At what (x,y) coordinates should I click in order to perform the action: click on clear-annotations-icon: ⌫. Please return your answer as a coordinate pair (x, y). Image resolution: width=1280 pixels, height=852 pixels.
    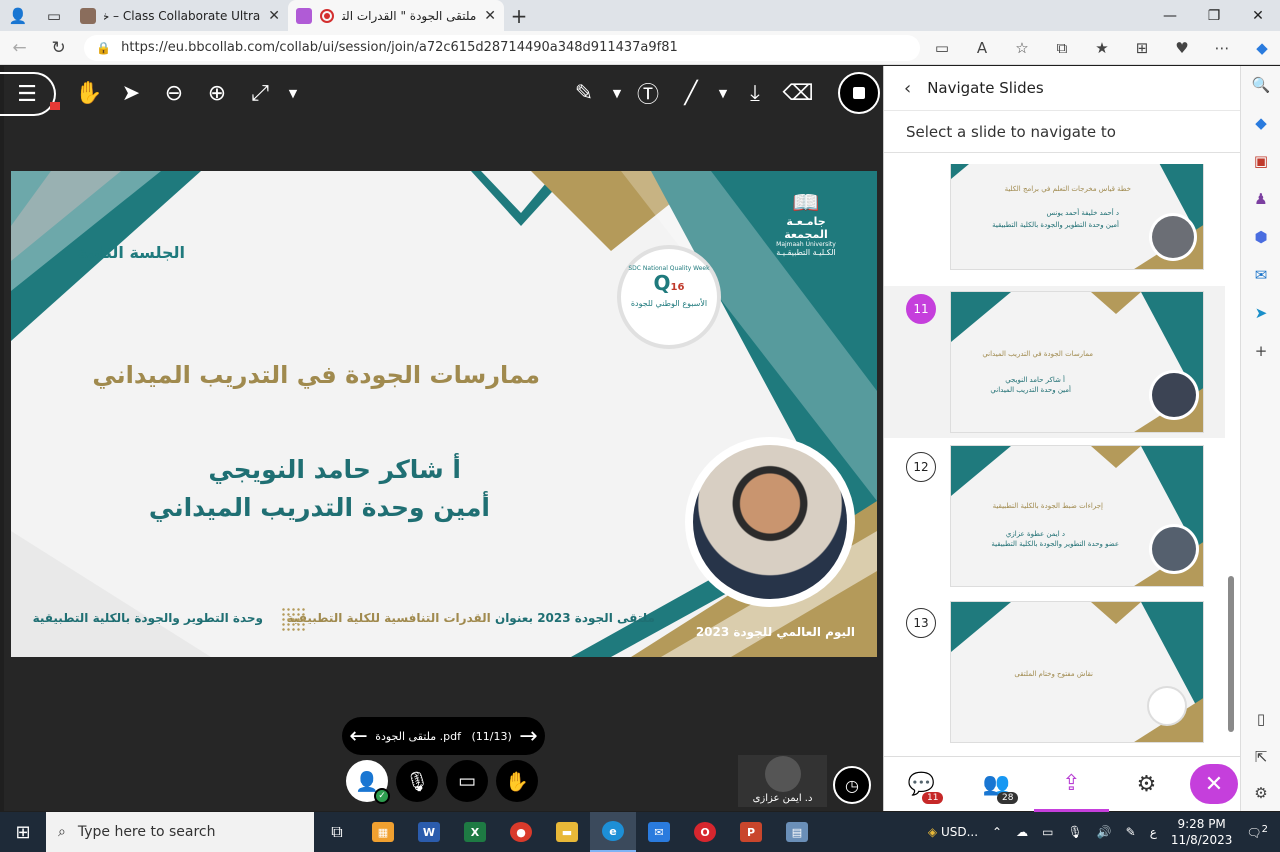
    Looking at the image, I should click on (798, 93).